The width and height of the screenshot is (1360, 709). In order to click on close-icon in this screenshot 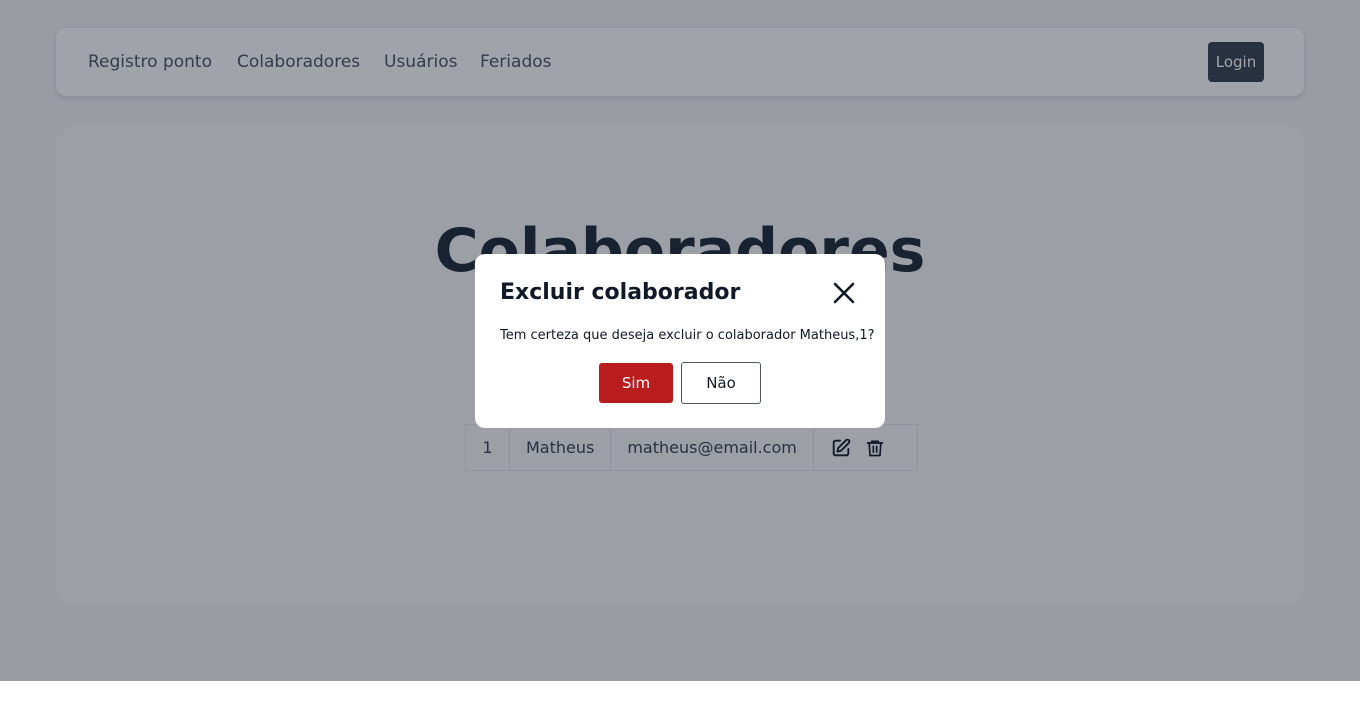, I will do `click(844, 293)`.